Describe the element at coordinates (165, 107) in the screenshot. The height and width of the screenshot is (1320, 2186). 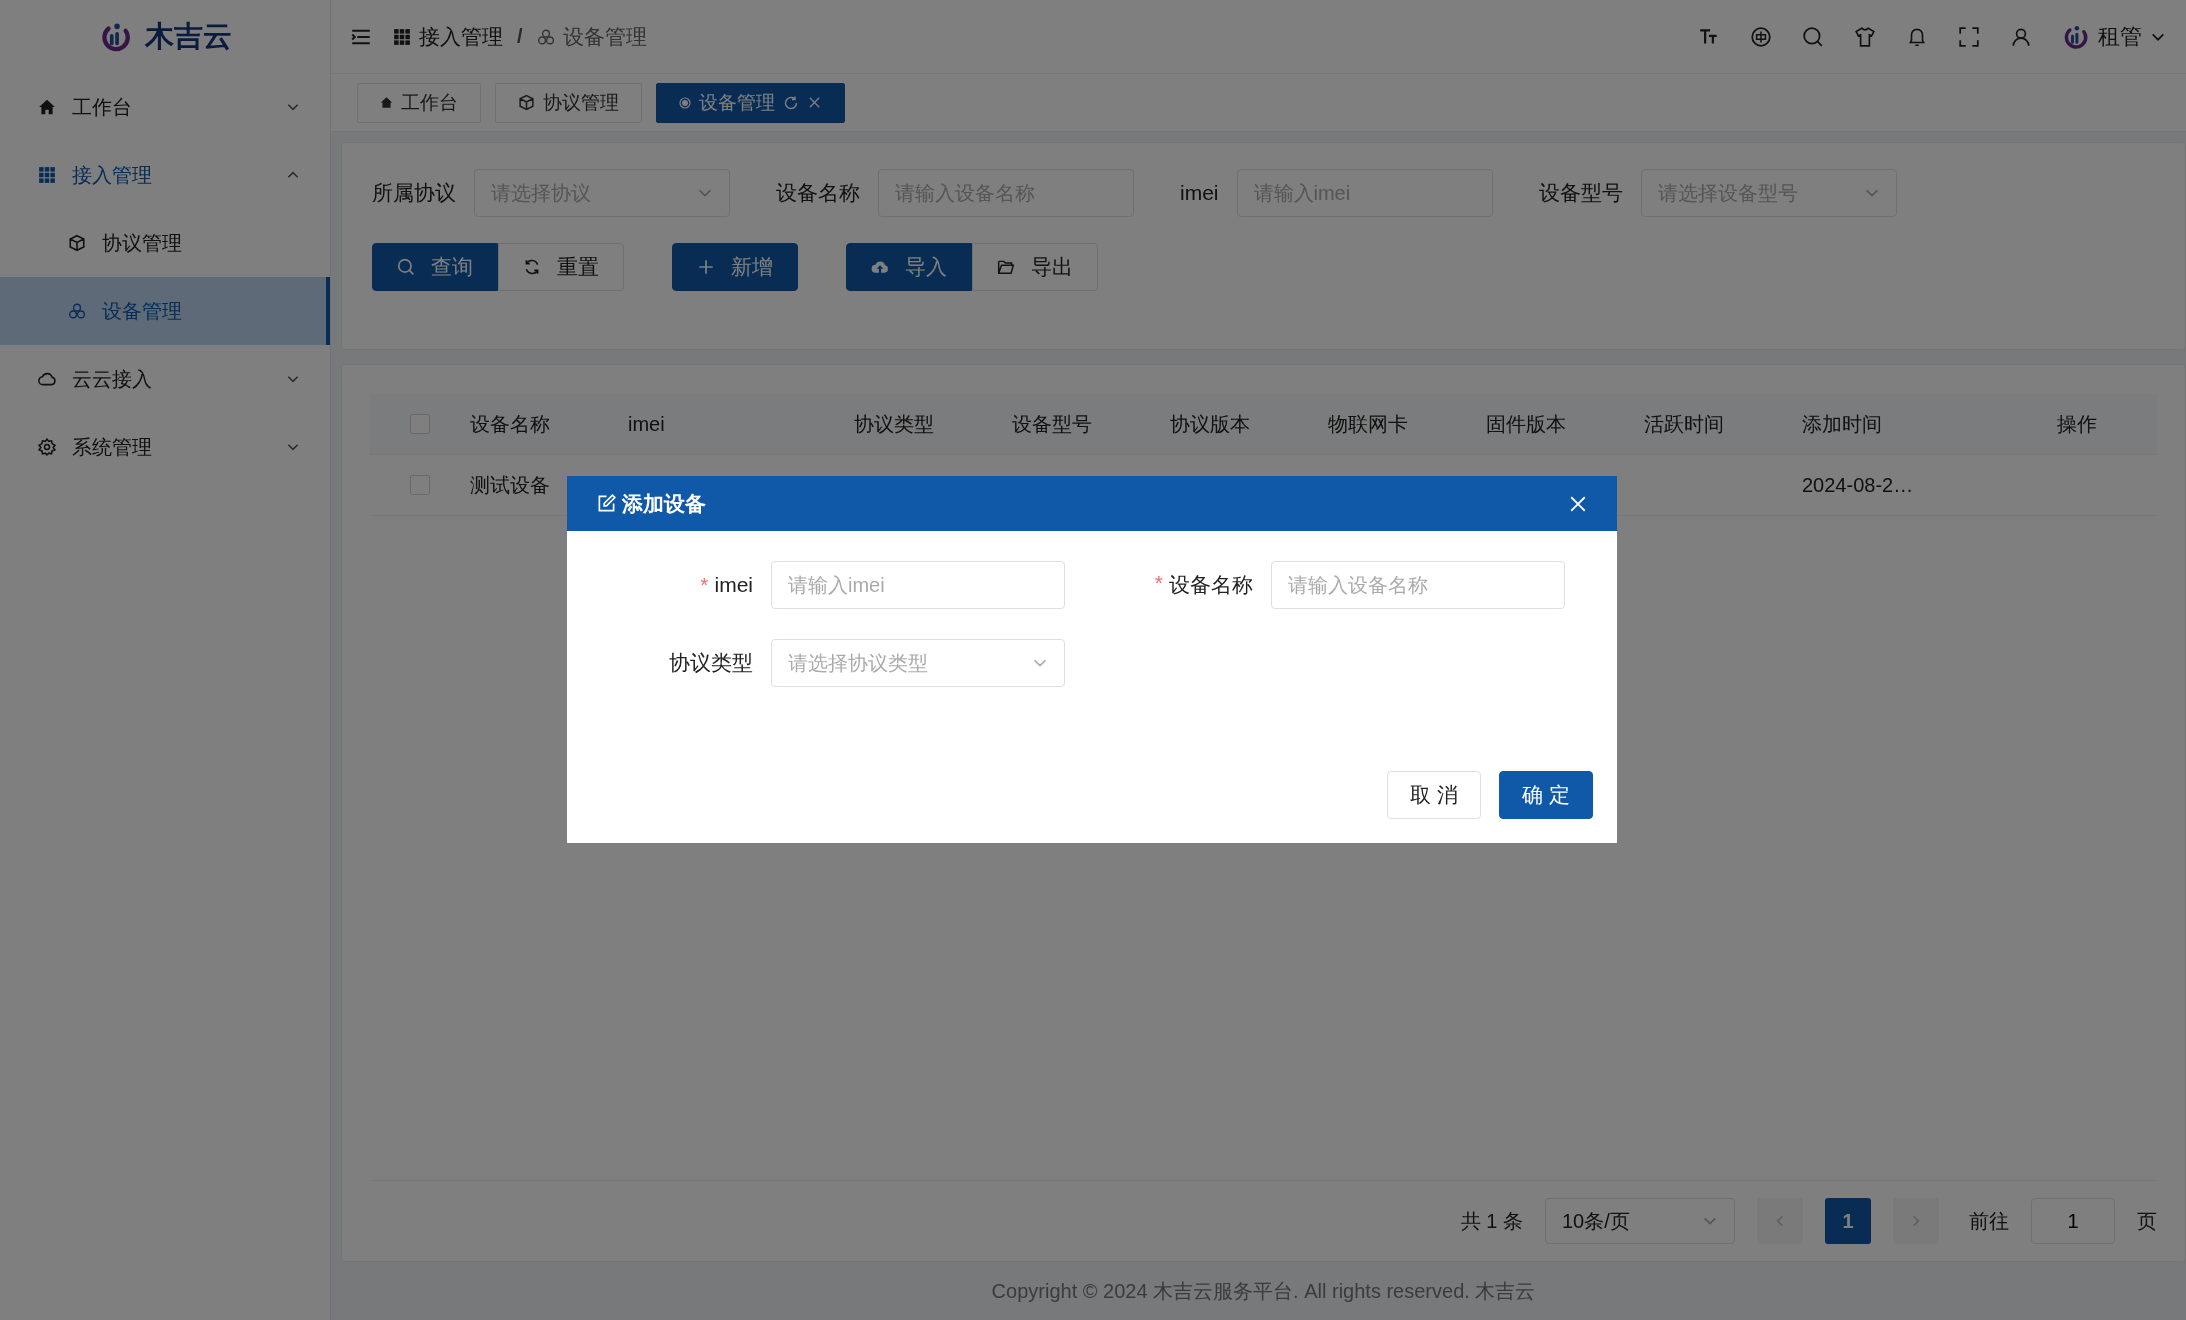
I see `sidebar-item: 工作台` at that location.